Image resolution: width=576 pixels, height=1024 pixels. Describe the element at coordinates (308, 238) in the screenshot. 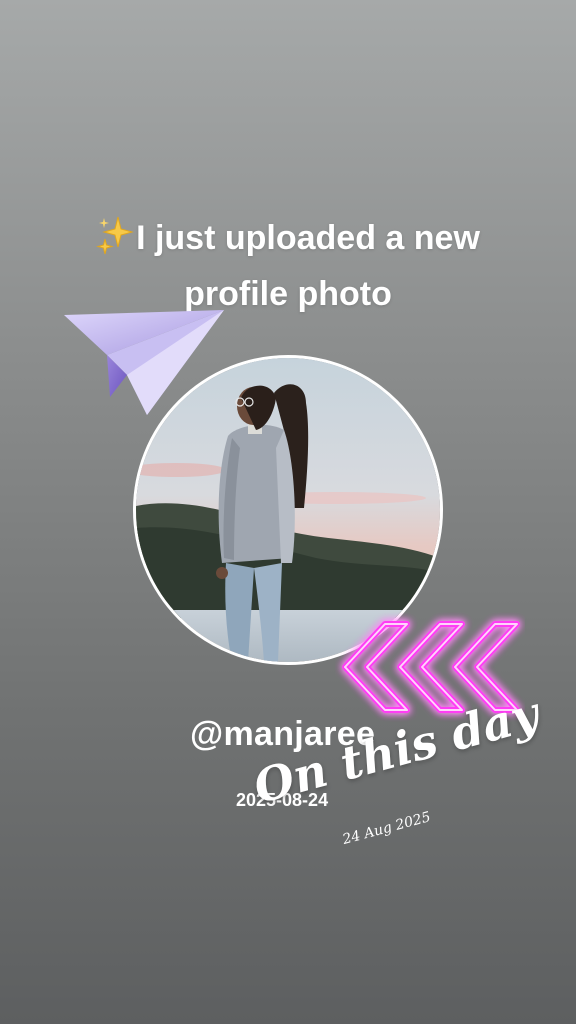

I see `headline-text-1: I just uploaded a new` at that location.